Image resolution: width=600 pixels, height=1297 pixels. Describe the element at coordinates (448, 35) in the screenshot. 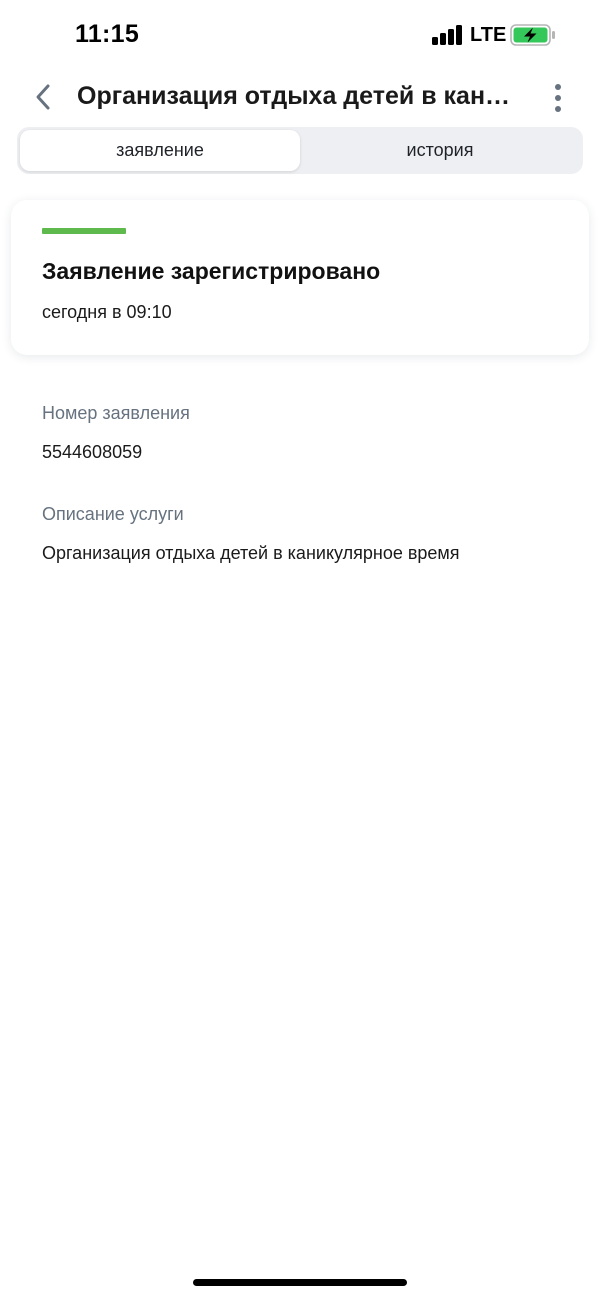

I see `cellular-signal-icon` at that location.